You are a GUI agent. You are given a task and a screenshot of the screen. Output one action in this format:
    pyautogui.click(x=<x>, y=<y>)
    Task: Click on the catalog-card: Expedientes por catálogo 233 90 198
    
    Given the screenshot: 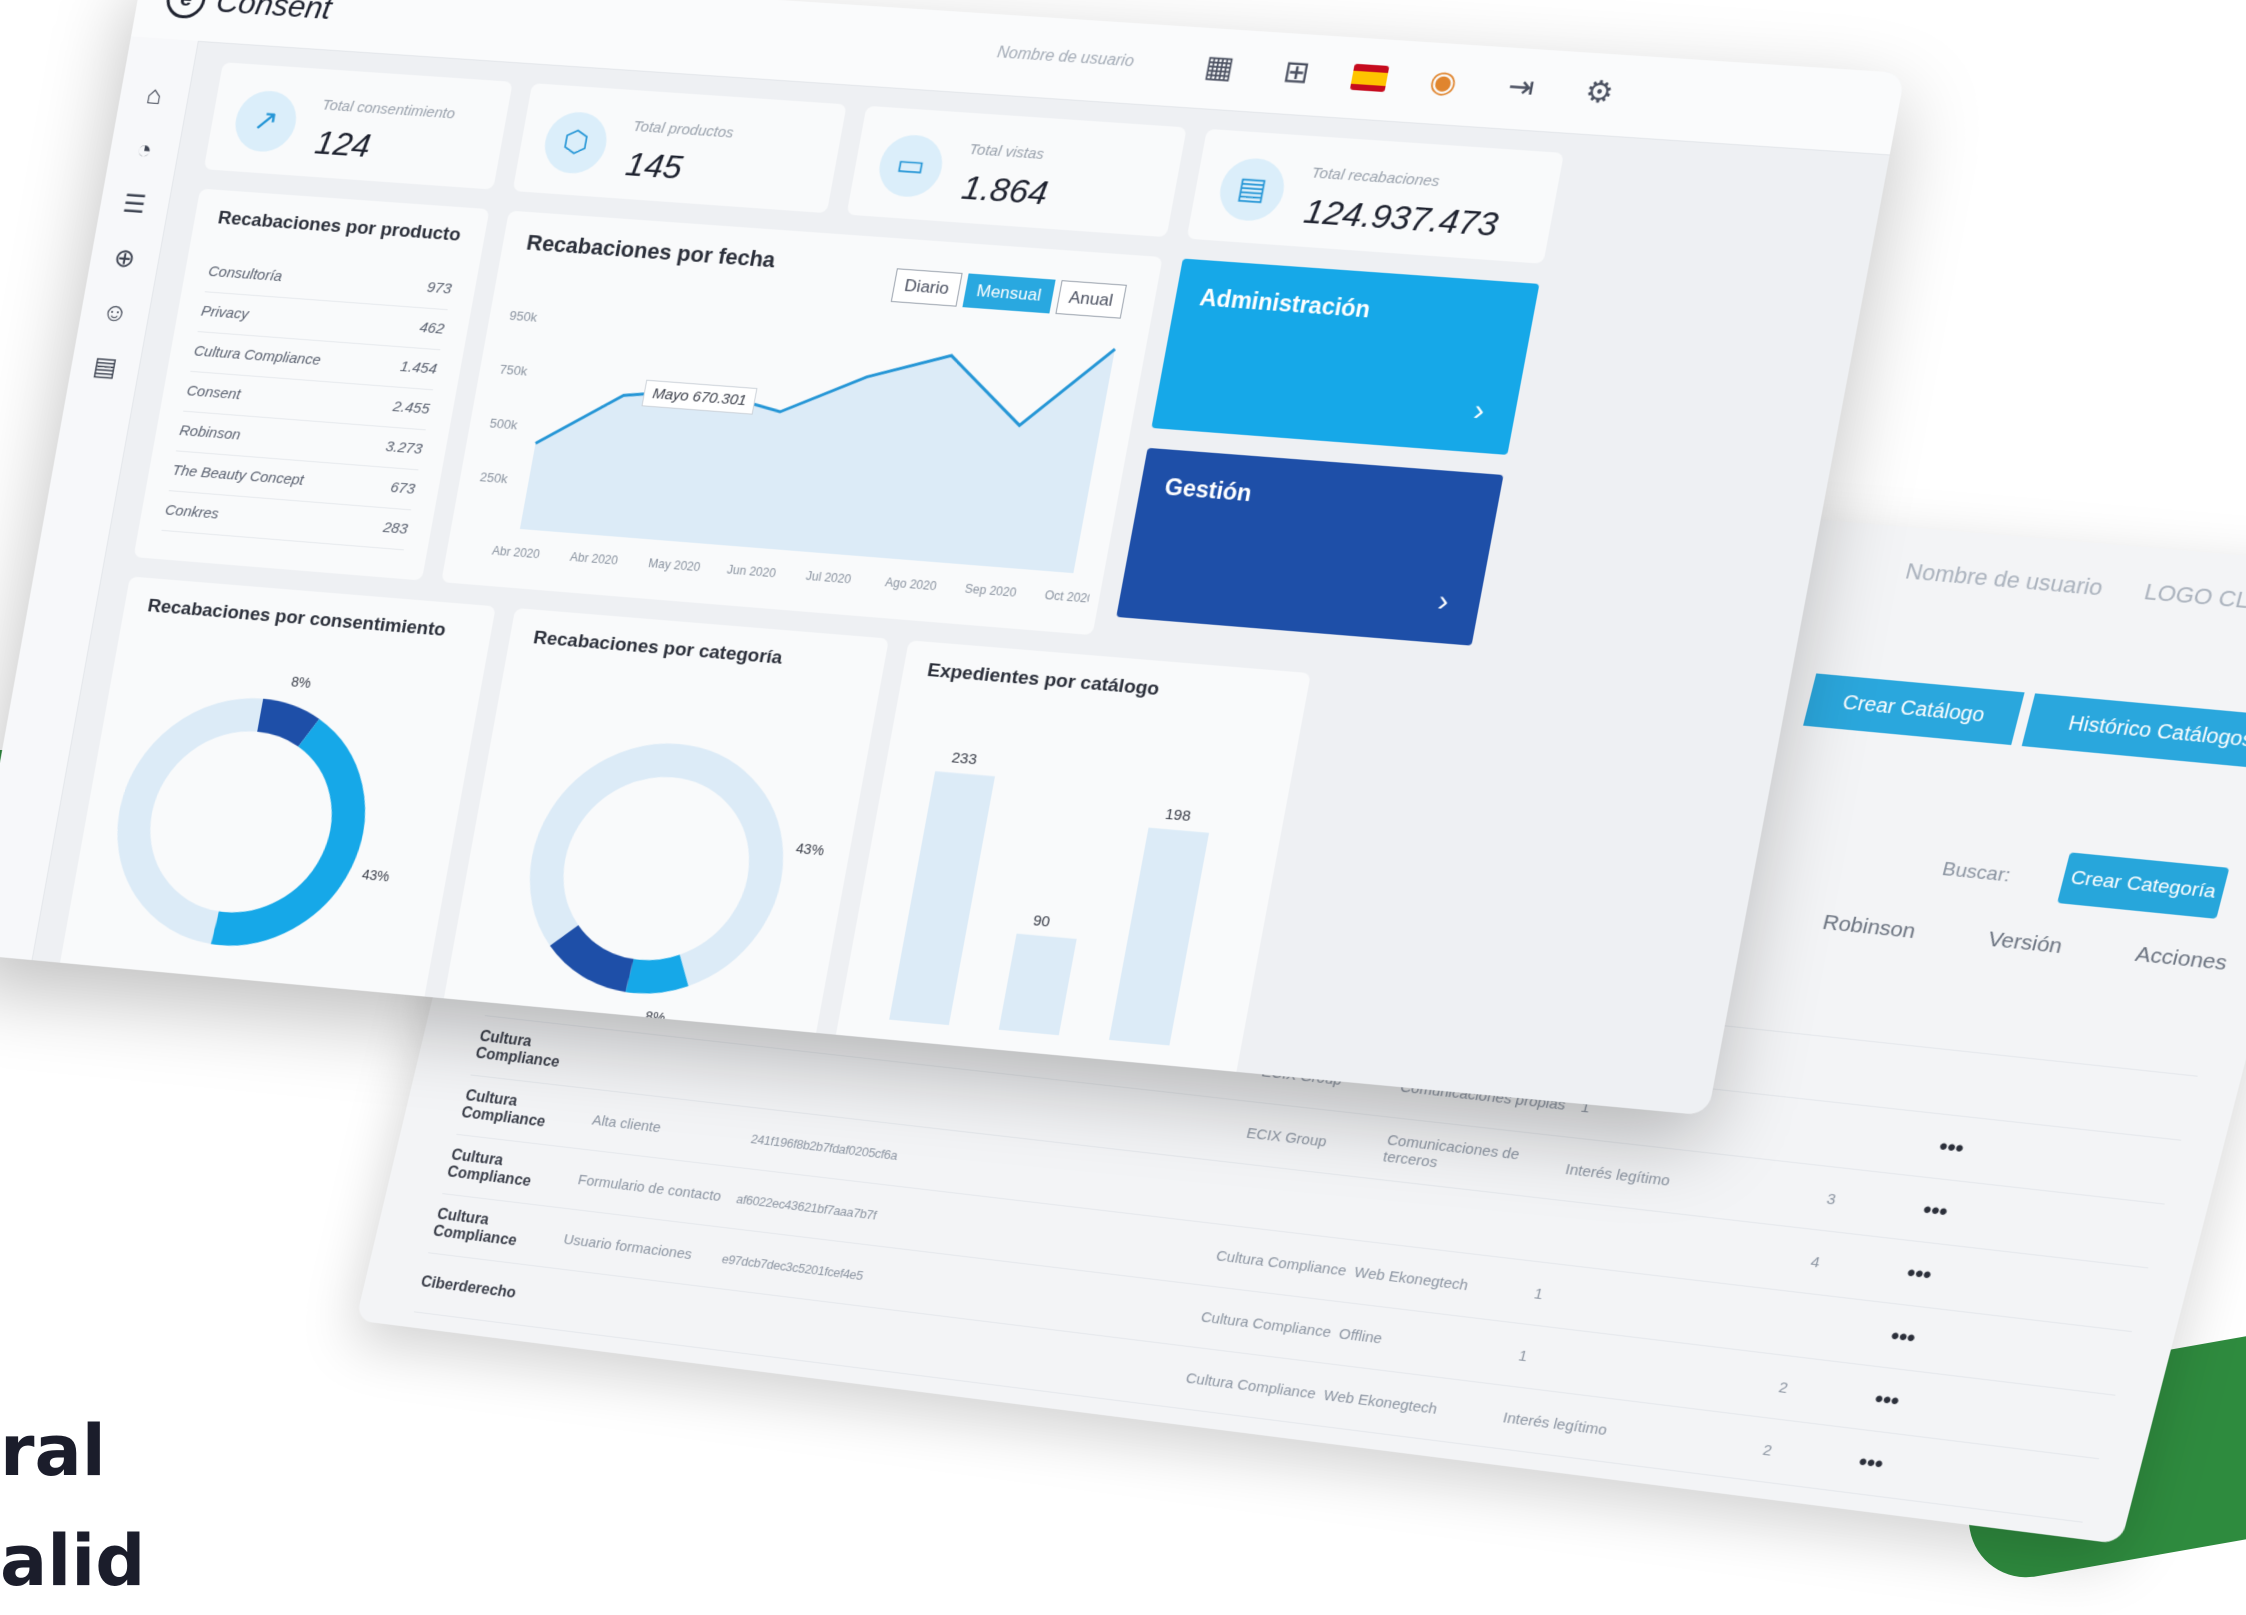 What is the action you would take?
    pyautogui.click(x=1071, y=866)
    